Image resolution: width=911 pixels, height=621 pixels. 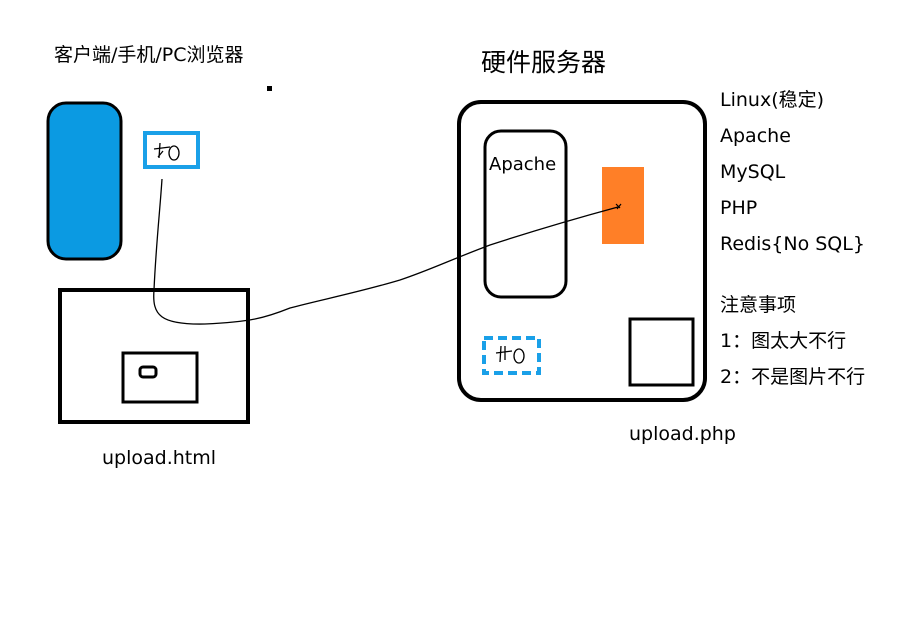 I want to click on storage-square, so click(x=661, y=352).